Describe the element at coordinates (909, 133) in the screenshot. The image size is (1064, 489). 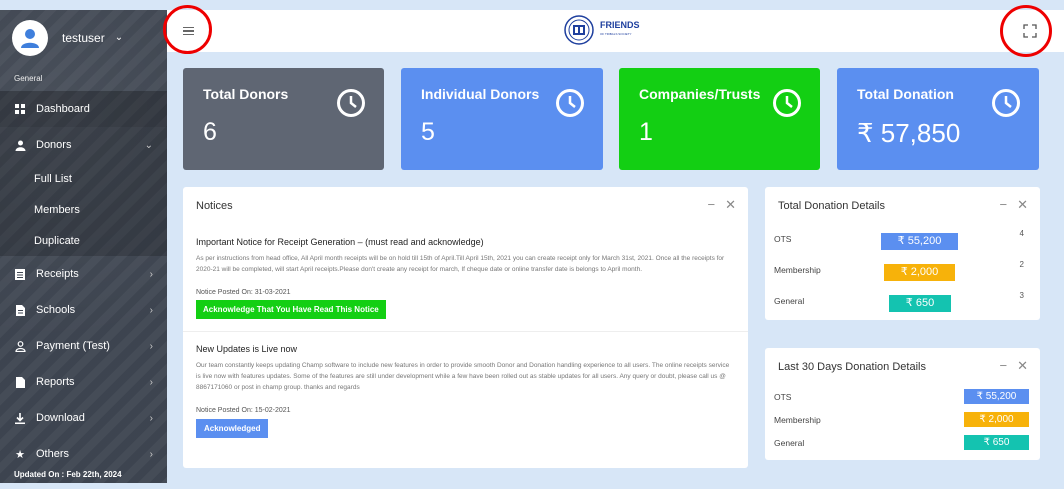
I see `stat-value: ₹ 57,850` at that location.